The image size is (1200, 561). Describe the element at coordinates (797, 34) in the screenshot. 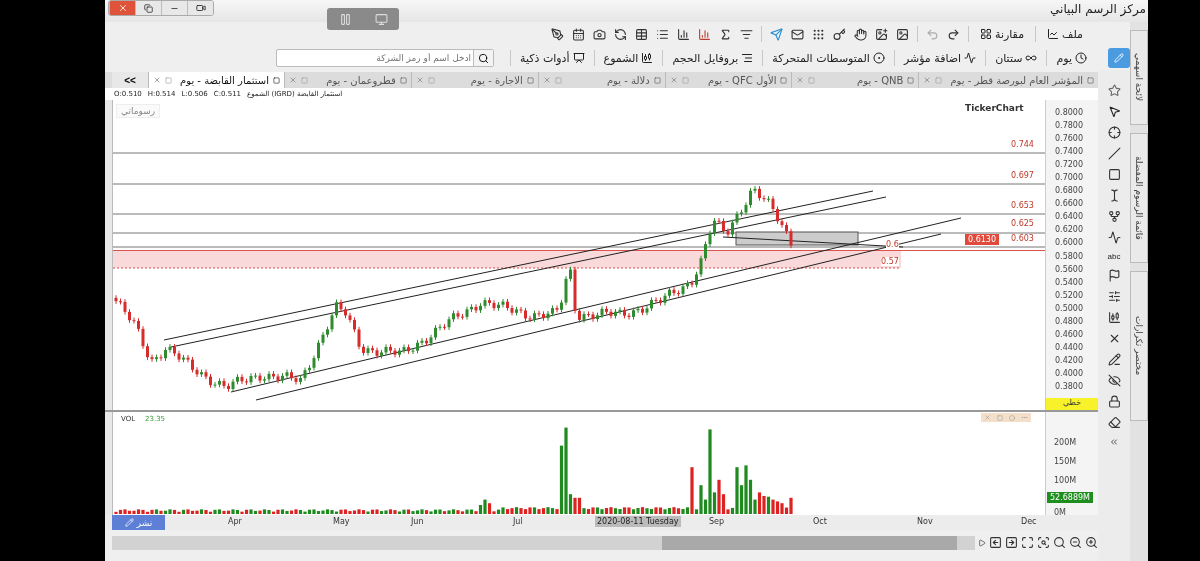

I see `mail-icon` at that location.